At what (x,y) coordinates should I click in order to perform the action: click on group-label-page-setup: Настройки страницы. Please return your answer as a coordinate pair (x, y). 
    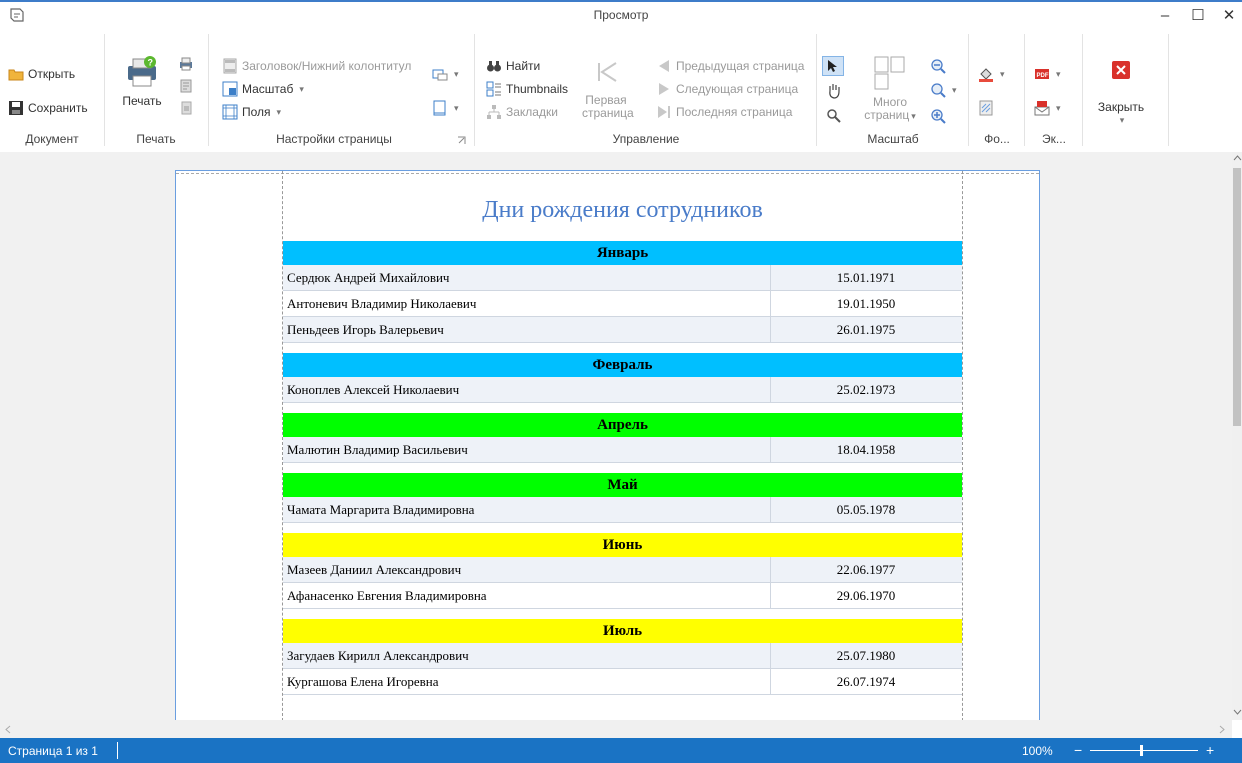
    Looking at the image, I should click on (334, 139).